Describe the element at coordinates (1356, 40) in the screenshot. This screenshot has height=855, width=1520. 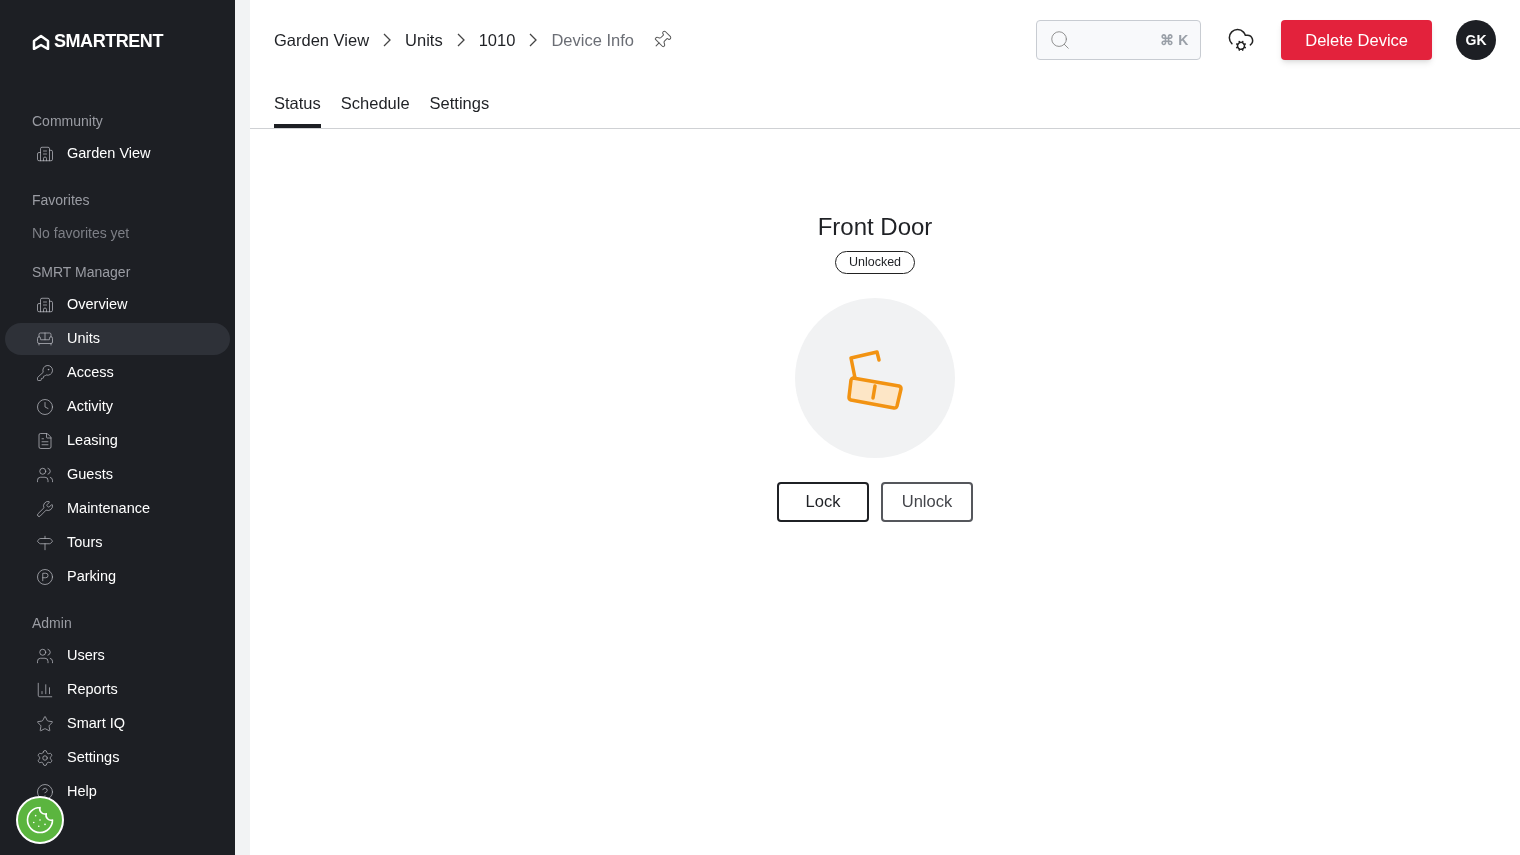
I see `delete-device-button: Delete Device` at that location.